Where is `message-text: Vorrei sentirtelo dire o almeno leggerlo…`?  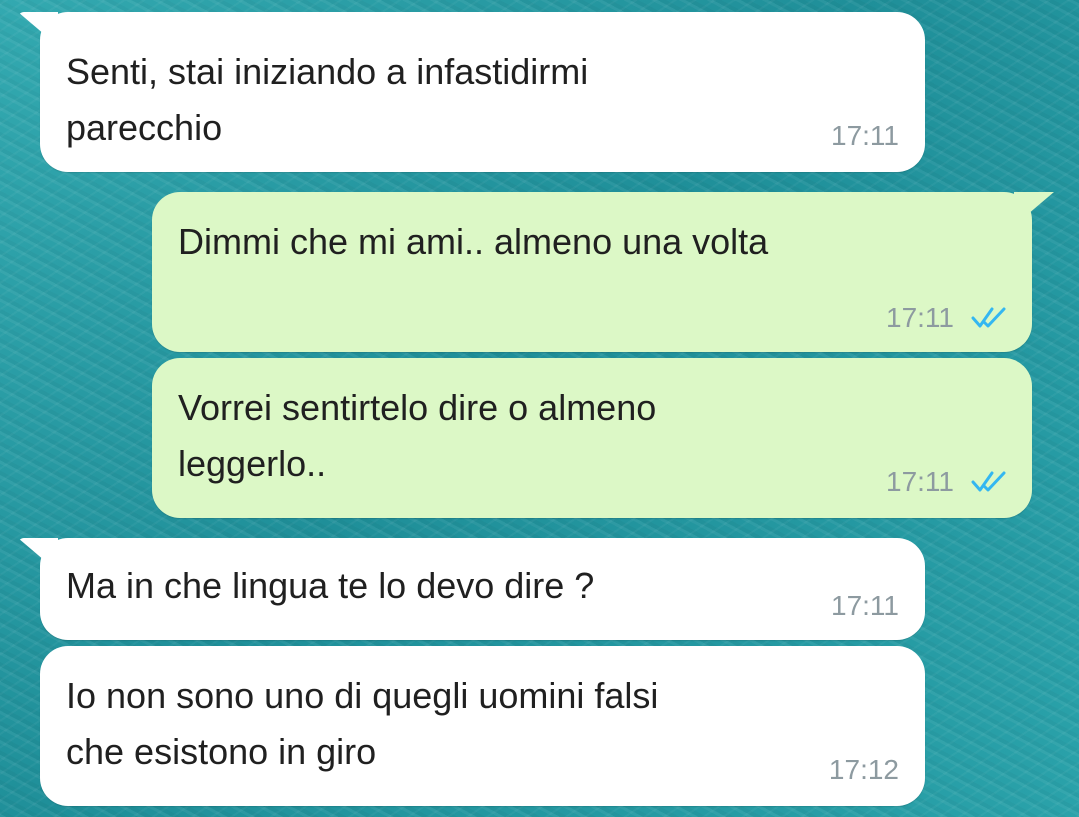 message-text: Vorrei sentirtelo dire o almeno leggerlo… is located at coordinates (417, 435).